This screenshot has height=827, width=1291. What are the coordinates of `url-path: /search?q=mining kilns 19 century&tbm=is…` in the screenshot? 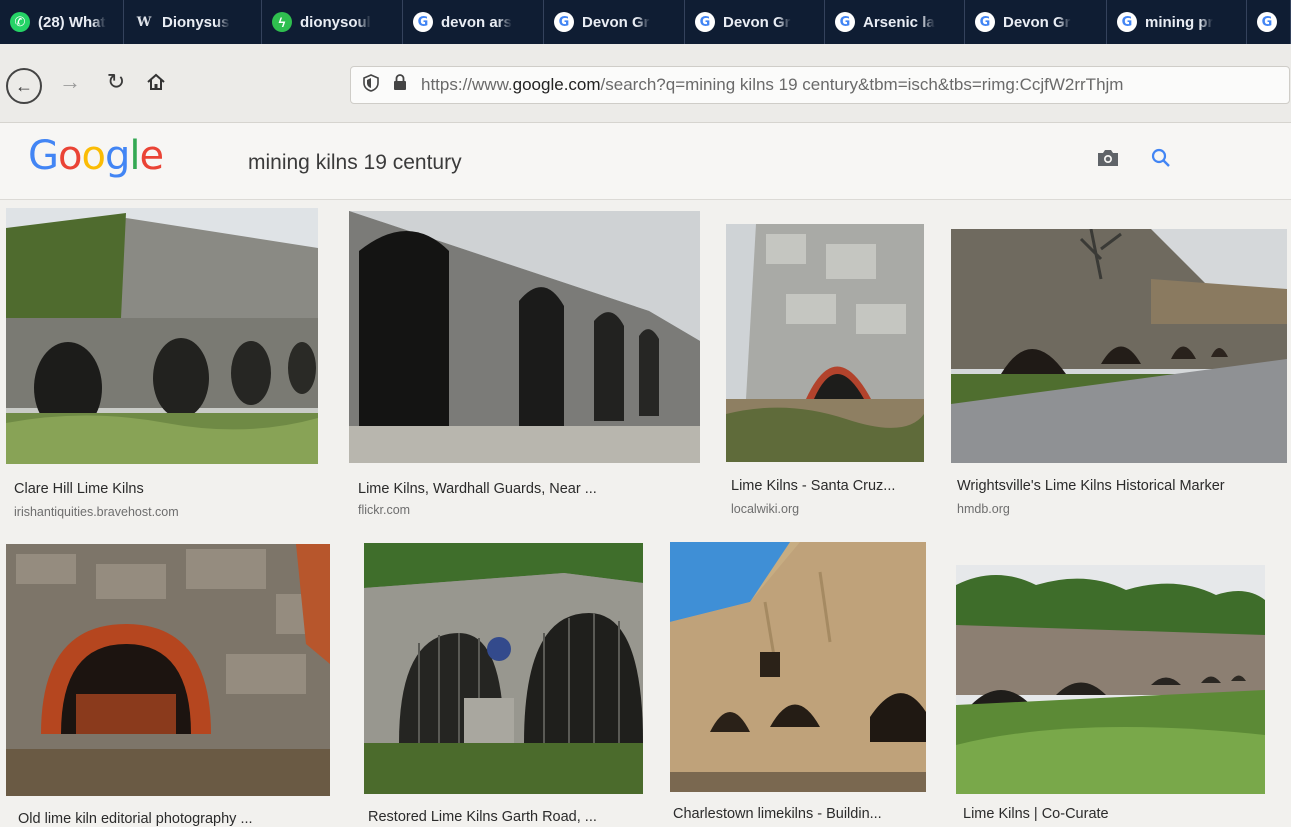 It's located at (862, 84).